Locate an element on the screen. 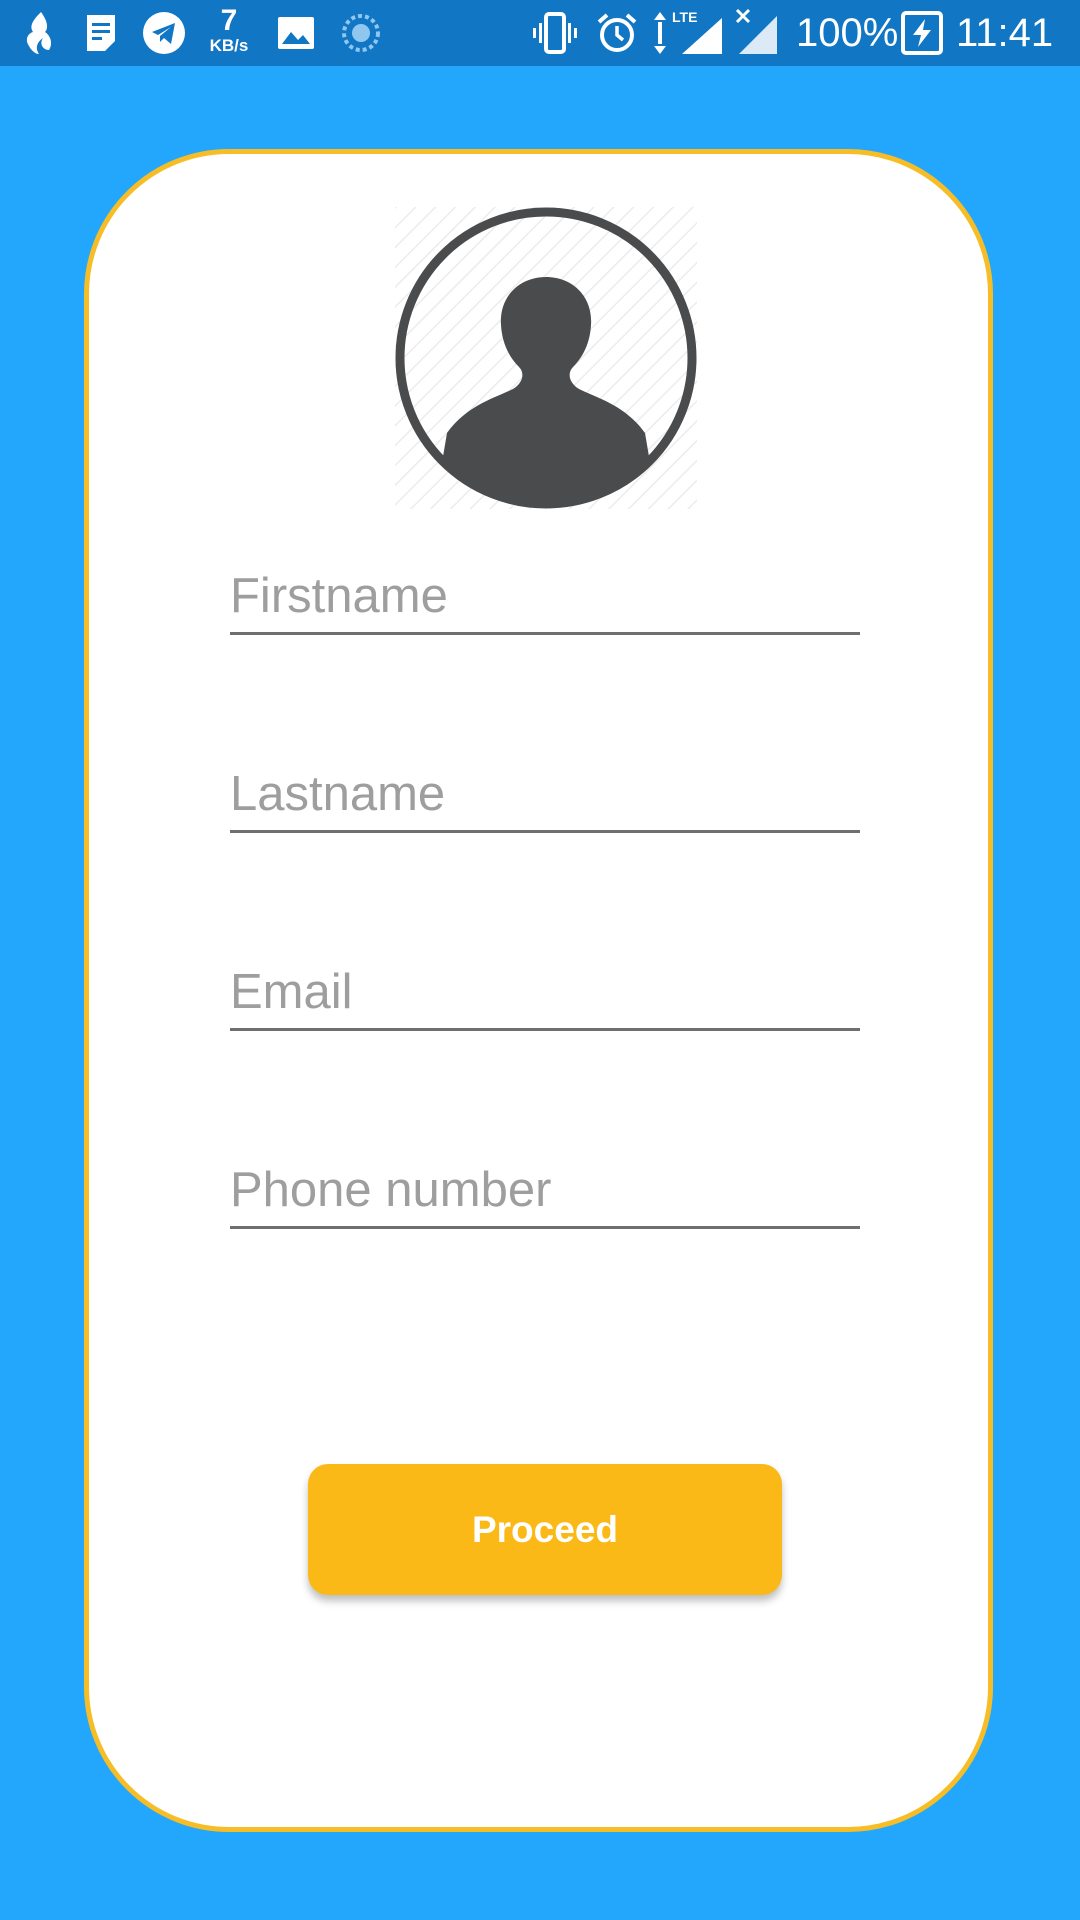 This screenshot has height=1920, width=1080. firstname-input is located at coordinates (545, 596).